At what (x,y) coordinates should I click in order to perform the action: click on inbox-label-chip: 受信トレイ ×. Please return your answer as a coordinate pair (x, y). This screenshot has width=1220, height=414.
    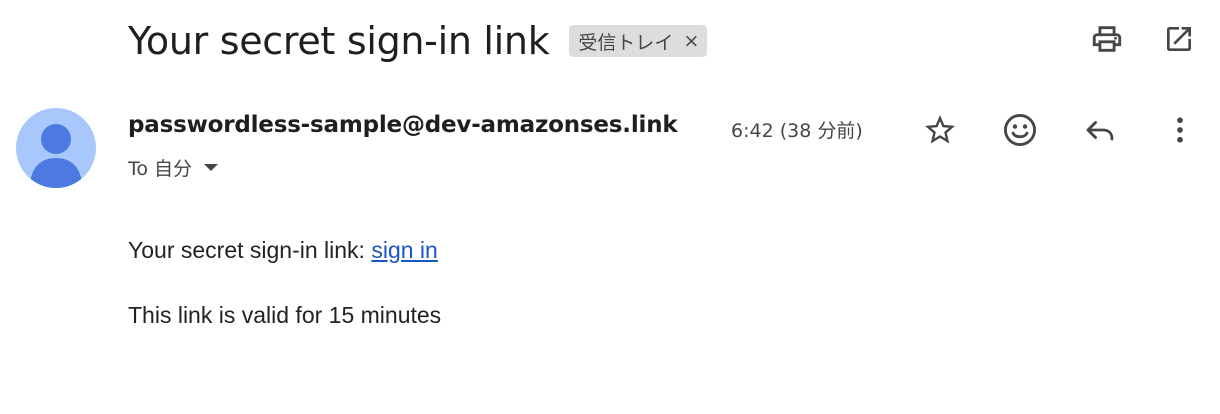
    Looking at the image, I should click on (638, 41).